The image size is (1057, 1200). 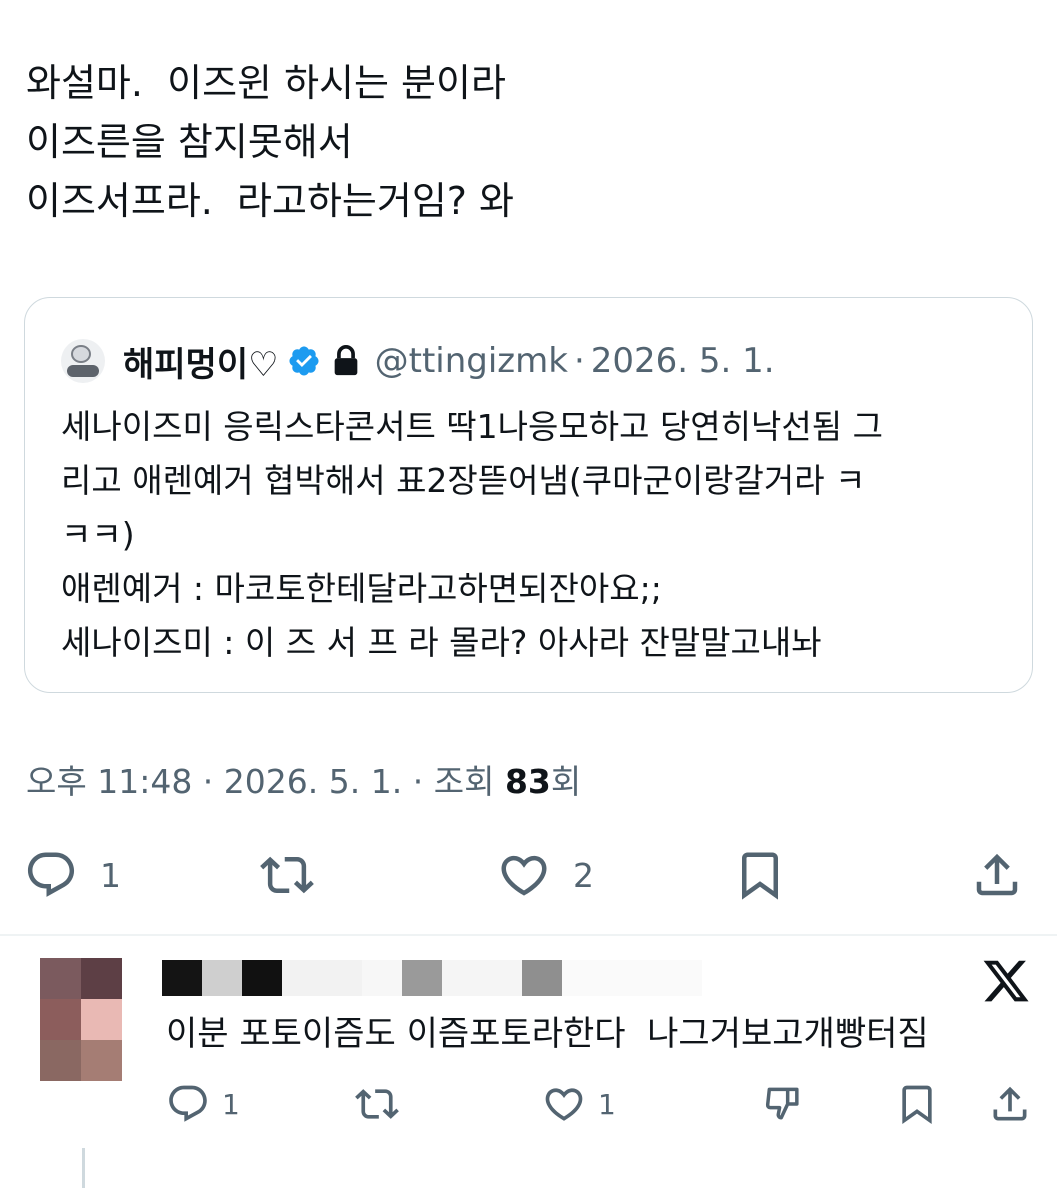 What do you see at coordinates (270, 201) in the screenshot?
I see `tweet-text-line: 이즈서프라. 라고하는거임? 와` at bounding box center [270, 201].